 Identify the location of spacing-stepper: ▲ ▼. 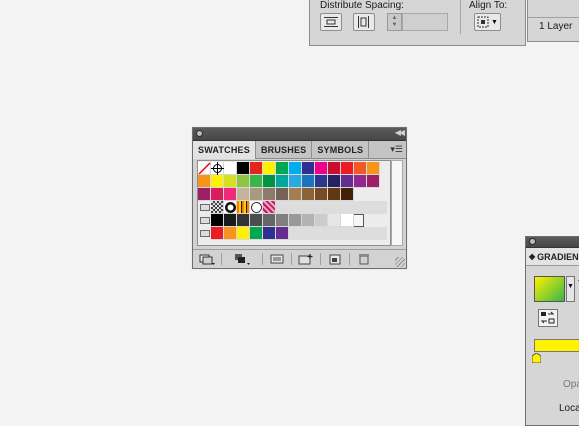
(394, 22).